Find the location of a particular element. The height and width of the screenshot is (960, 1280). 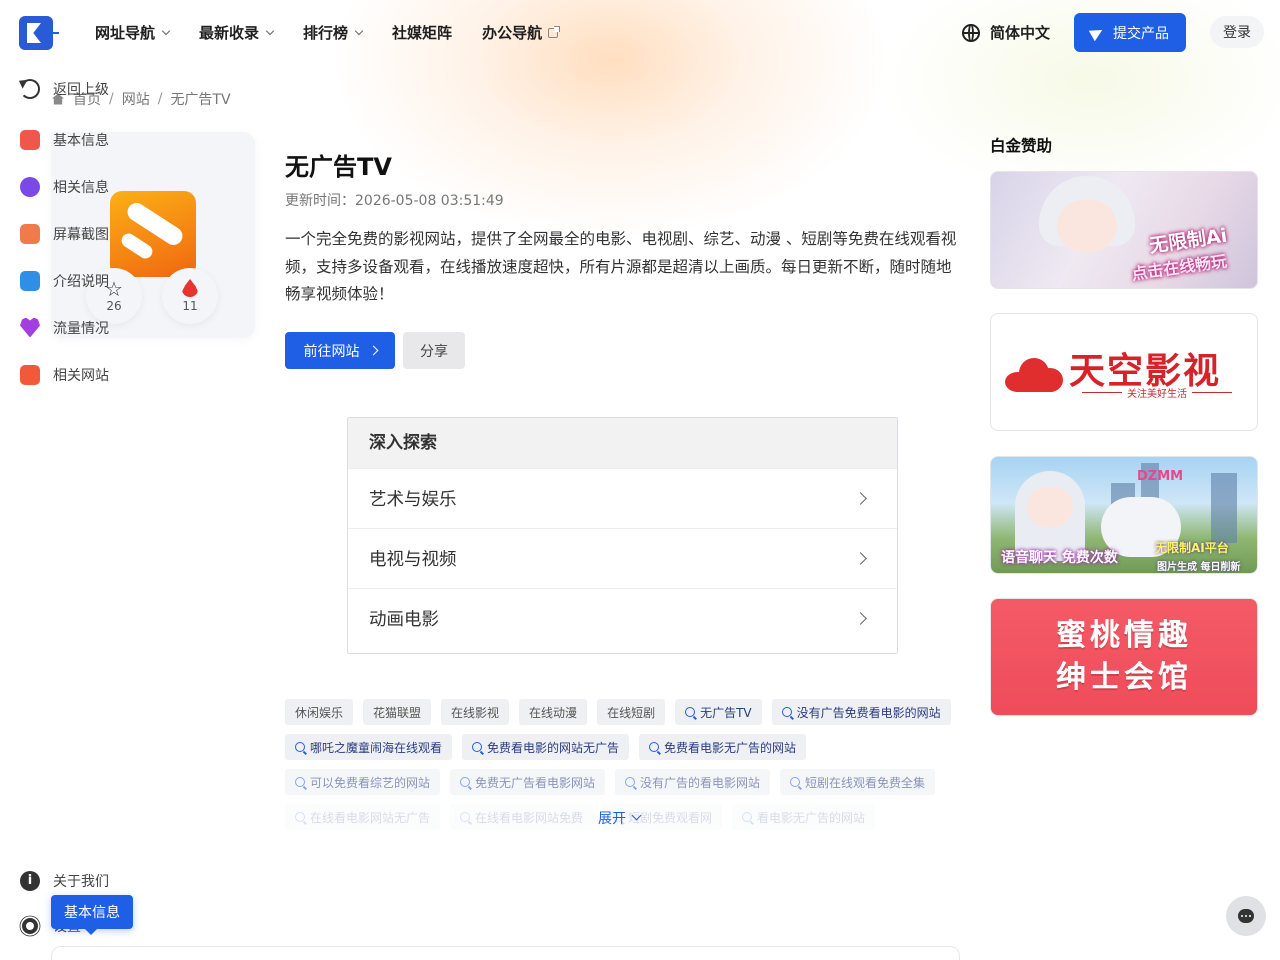

sidebar-item-label: 介绍说明 is located at coordinates (81, 281).